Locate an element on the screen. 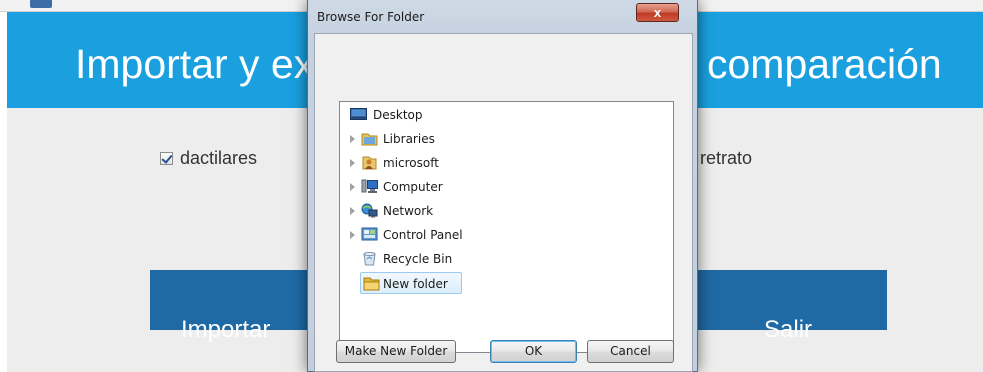  tree-item-network: Network is located at coordinates (410, 211).